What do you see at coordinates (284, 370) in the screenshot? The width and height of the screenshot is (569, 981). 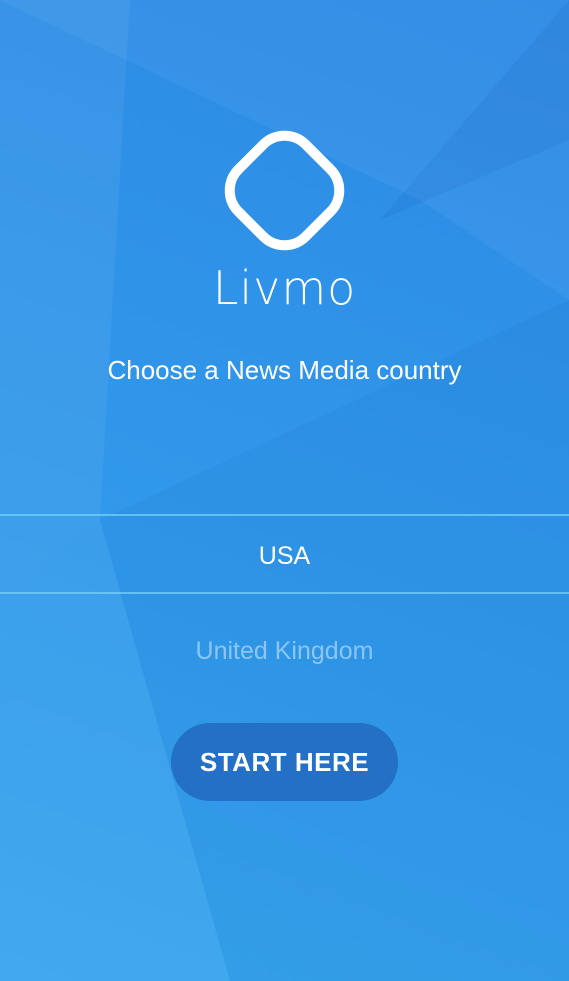 I see `country-prompt: Choose a News Media country` at bounding box center [284, 370].